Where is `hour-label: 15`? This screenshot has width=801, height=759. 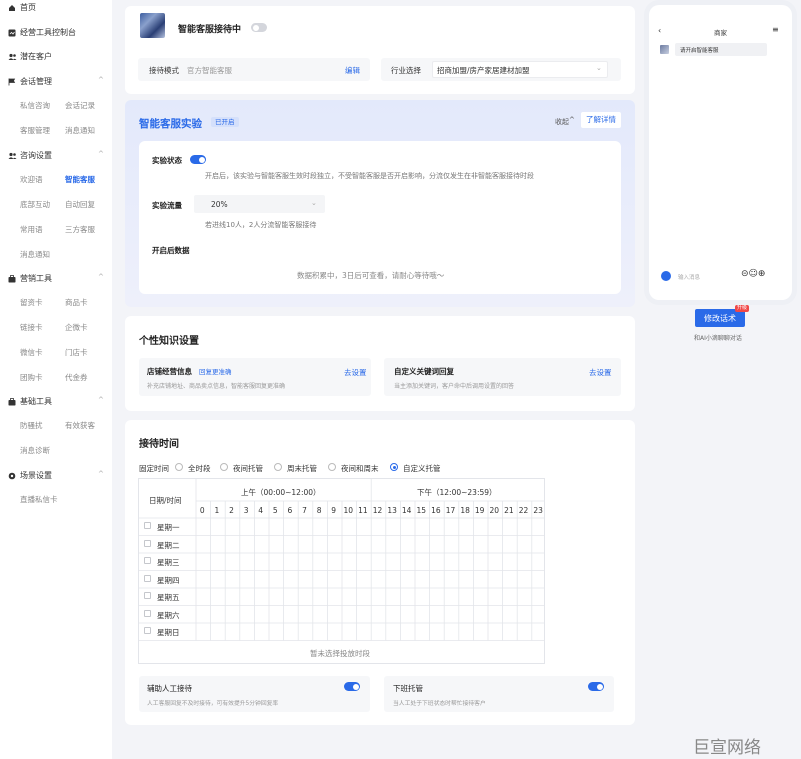 hour-label: 15 is located at coordinates (421, 510).